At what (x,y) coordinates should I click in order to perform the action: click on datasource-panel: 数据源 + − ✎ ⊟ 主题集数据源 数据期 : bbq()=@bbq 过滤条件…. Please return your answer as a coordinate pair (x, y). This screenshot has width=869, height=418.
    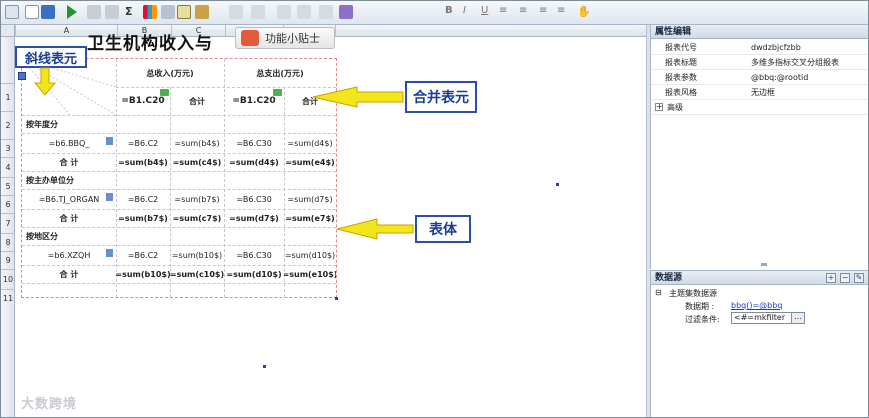
    Looking at the image, I should click on (759, 343).